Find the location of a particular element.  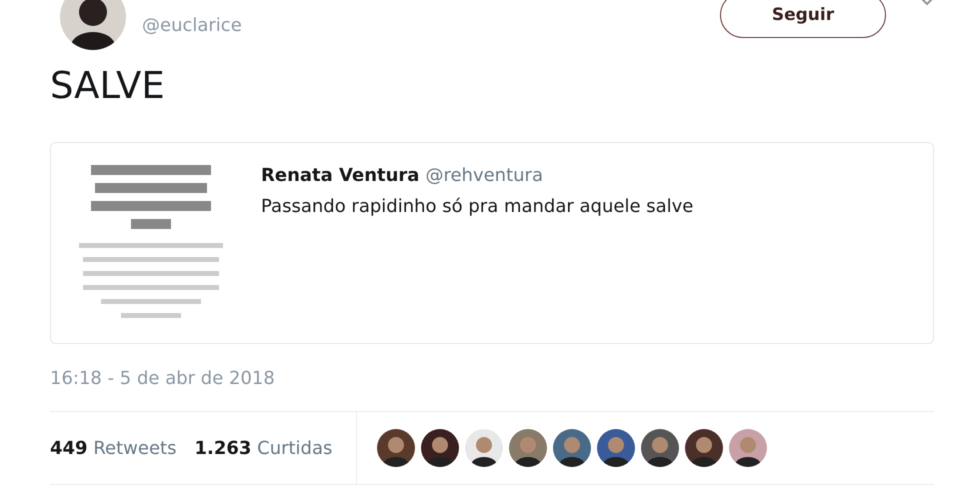

quoted-author-name: Renata Ventura is located at coordinates (340, 175).